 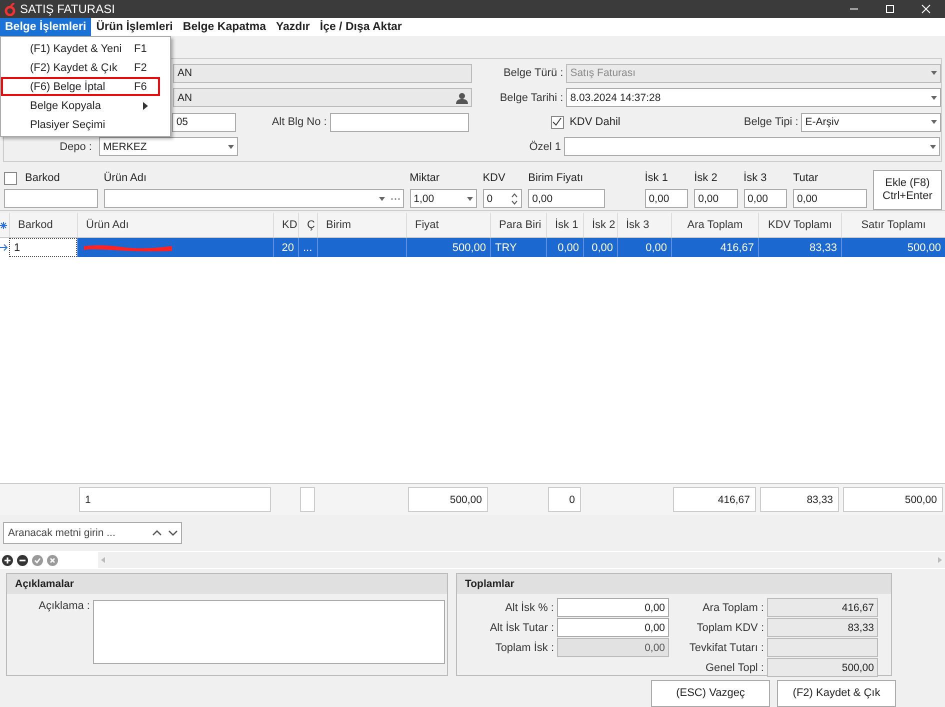 I want to click on column-header: İsk 2, so click(x=600, y=225).